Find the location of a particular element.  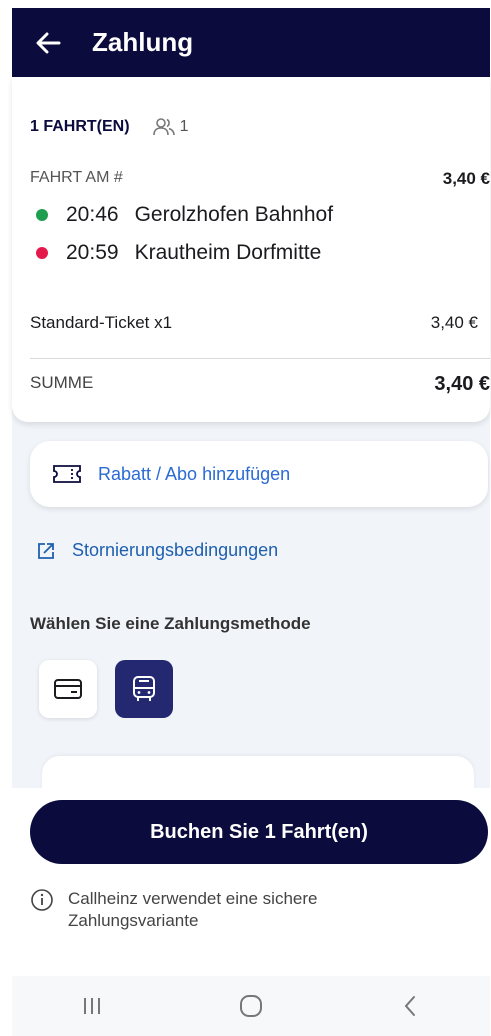

home-button is located at coordinates (251, 1006).